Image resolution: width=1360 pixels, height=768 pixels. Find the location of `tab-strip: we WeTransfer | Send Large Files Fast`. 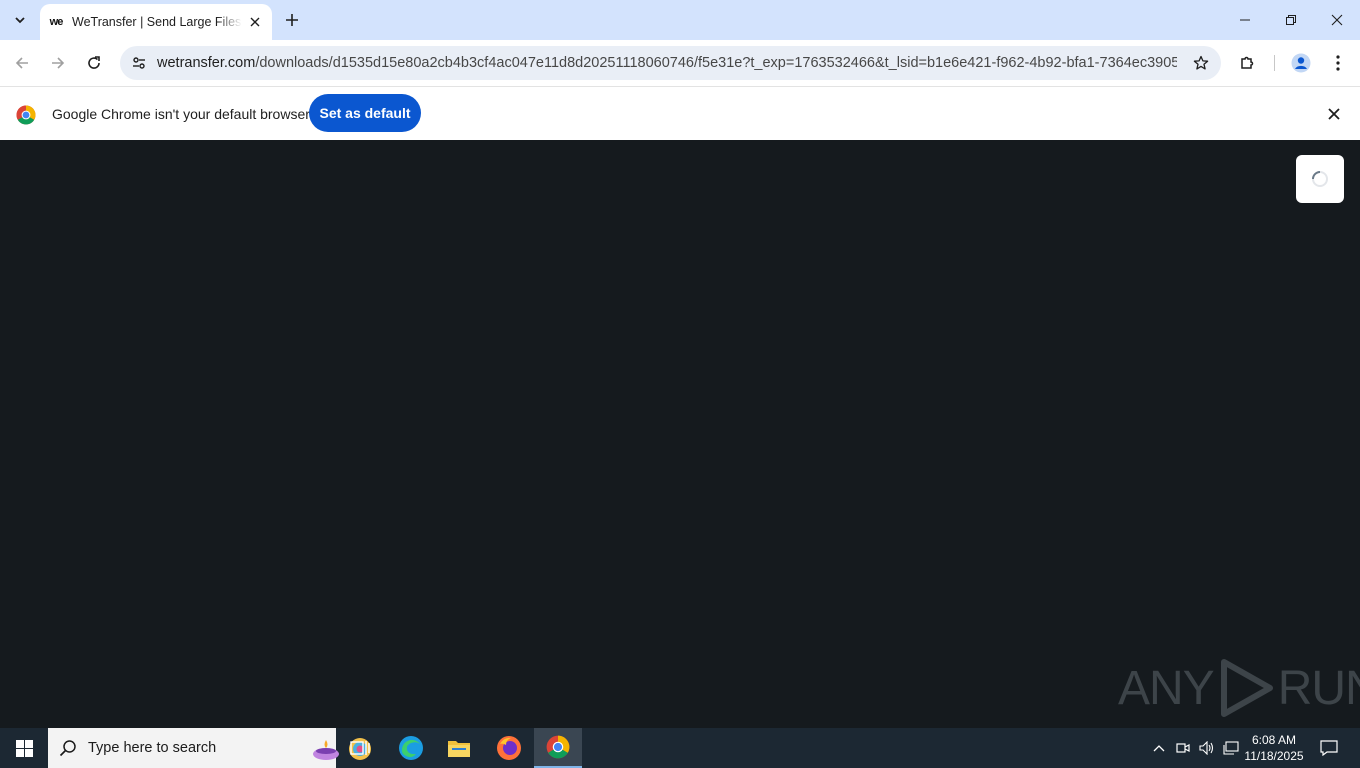

tab-strip: we WeTransfer | Send Large Files Fast is located at coordinates (680, 20).